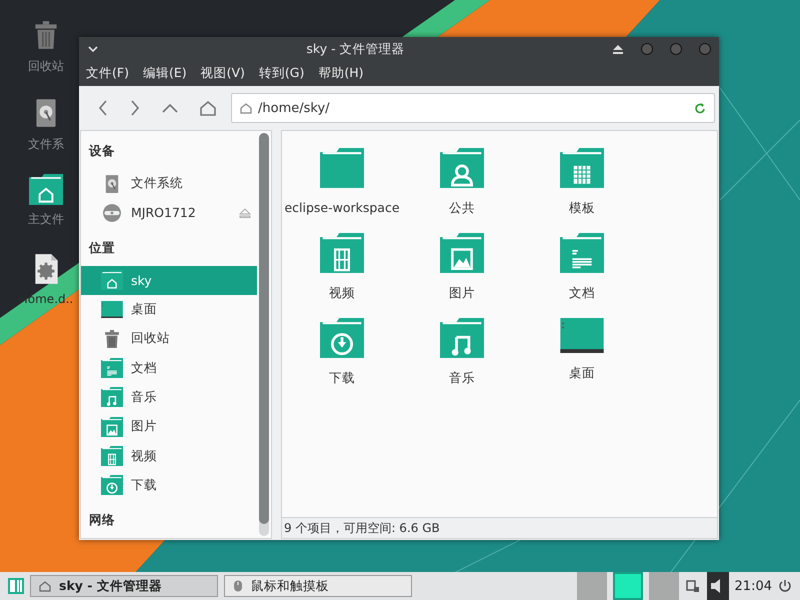 This screenshot has height=600, width=800. What do you see at coordinates (170, 108) in the screenshot?
I see `up-icon` at bounding box center [170, 108].